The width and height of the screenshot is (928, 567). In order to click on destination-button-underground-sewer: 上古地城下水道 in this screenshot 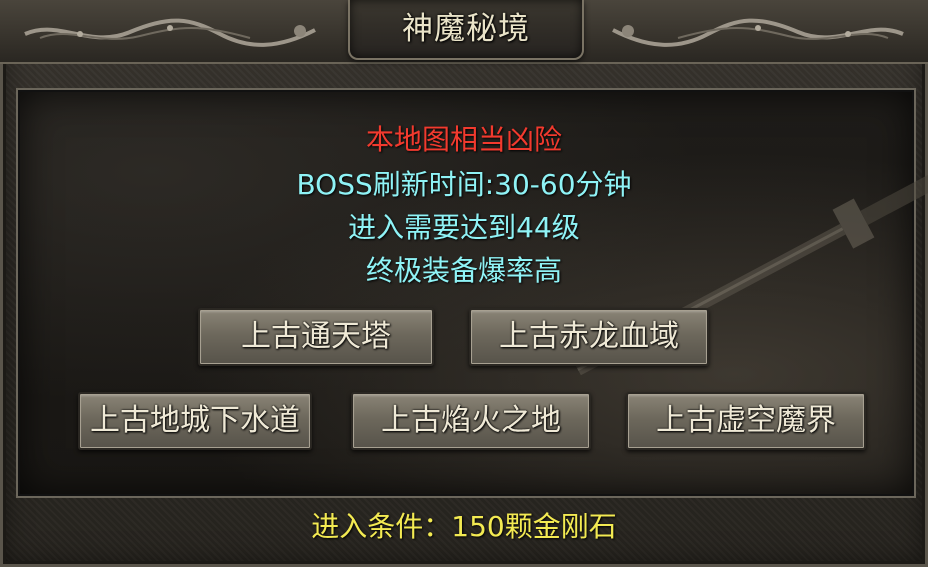, I will do `click(195, 421)`.